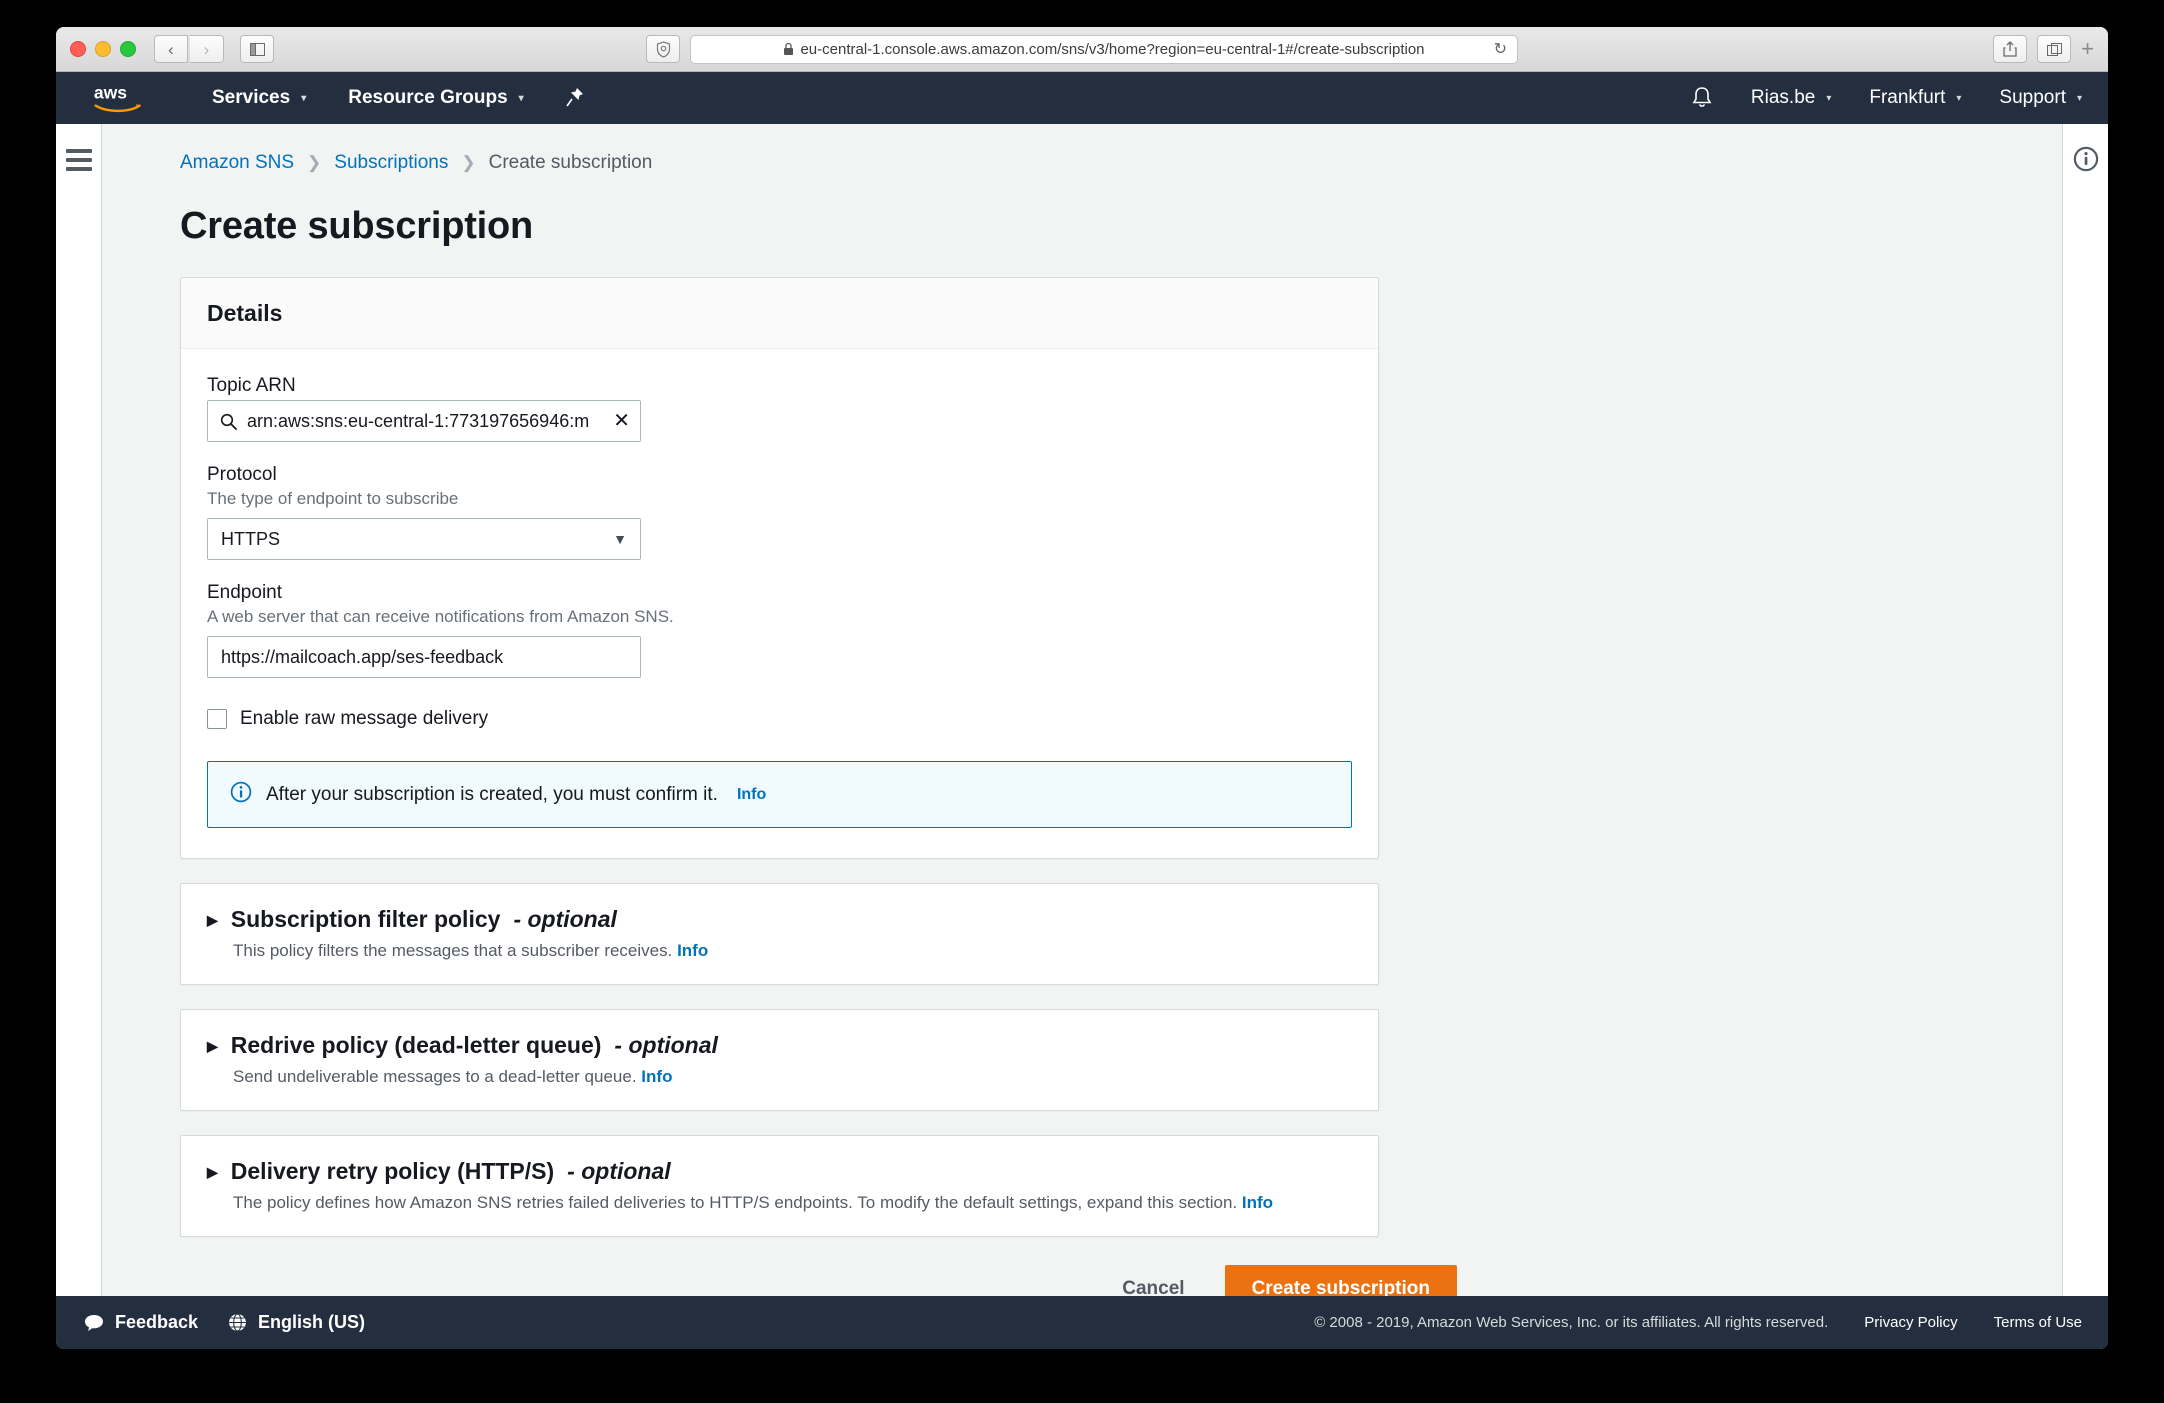 This screenshot has height=1403, width=2164. Describe the element at coordinates (2086, 161) in the screenshot. I see `help-info-icon` at that location.